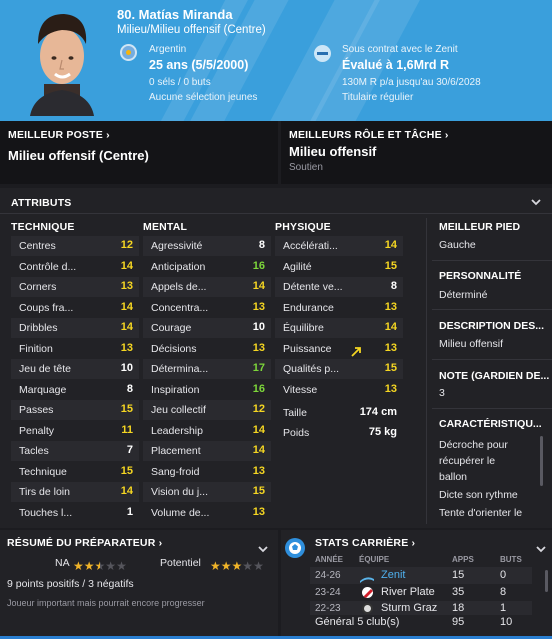 The image size is (552, 639). Describe the element at coordinates (75, 349) in the screenshot. I see `attribute-row: Finition 13` at that location.